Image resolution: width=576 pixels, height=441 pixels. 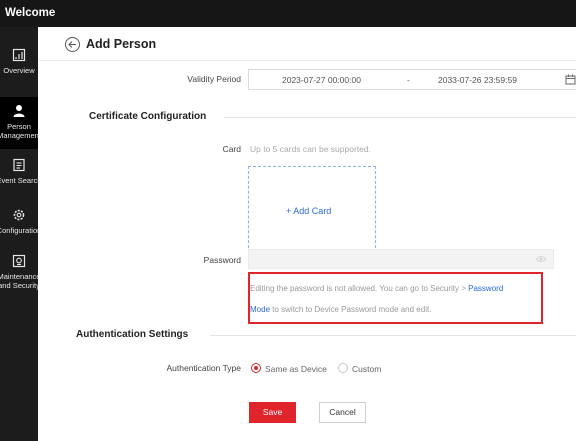 What do you see at coordinates (309, 211) in the screenshot?
I see `add-card-label: + Add Card` at bounding box center [309, 211].